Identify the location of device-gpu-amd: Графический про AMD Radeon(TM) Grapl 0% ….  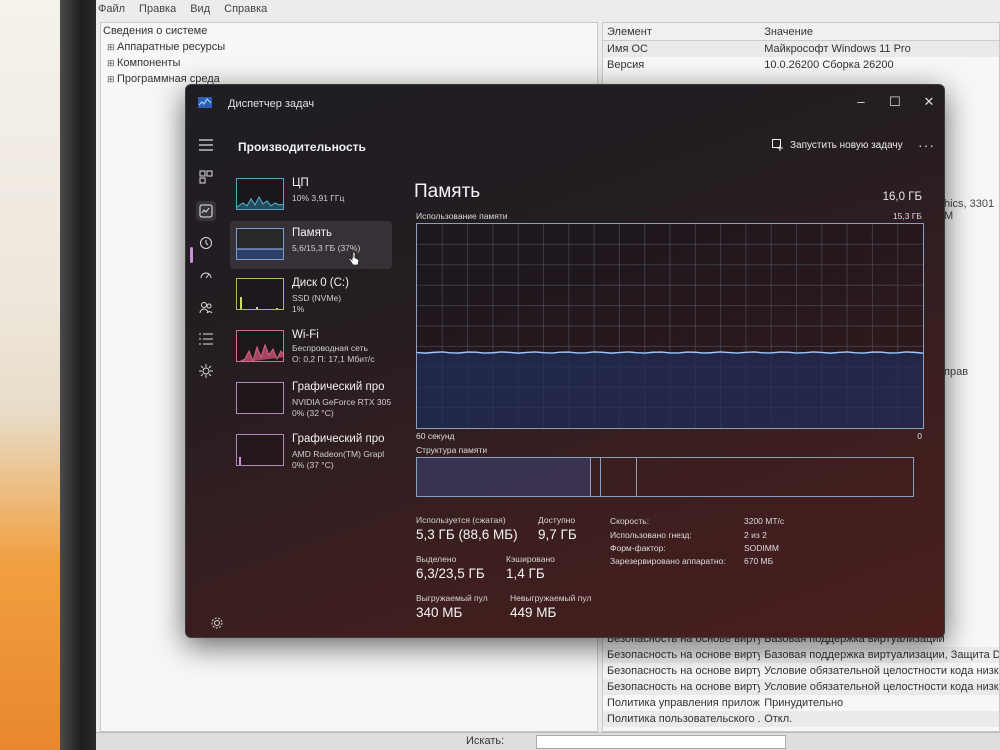
(311, 451).